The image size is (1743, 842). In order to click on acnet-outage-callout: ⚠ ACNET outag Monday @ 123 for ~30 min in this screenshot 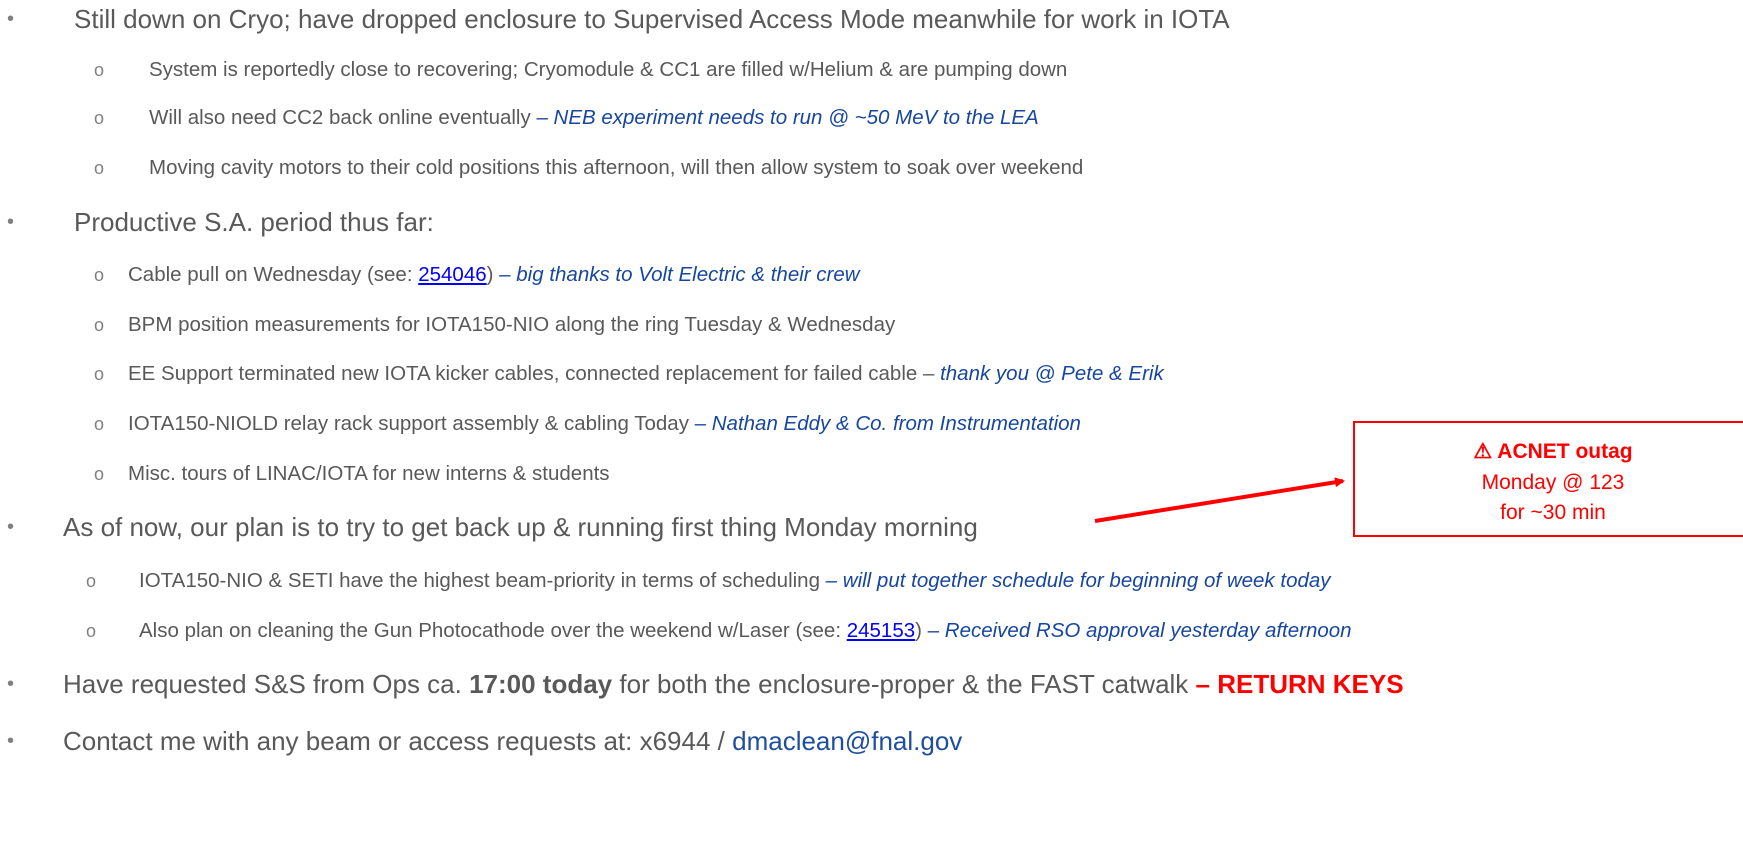, I will do `click(1548, 479)`.